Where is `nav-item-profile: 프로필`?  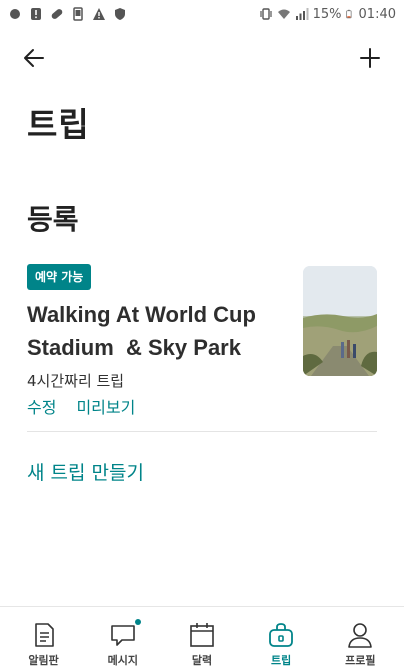 nav-item-profile: 프로필 is located at coordinates (360, 639).